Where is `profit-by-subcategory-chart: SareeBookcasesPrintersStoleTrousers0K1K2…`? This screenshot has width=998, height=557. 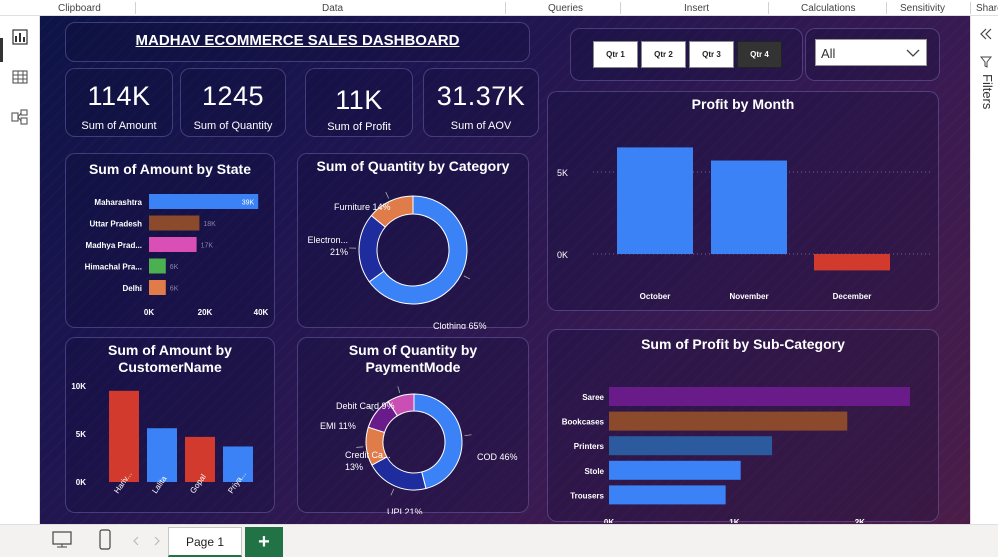 profit-by-subcategory-chart: SareeBookcasesPrintersStoleTrousers0K1K2… is located at coordinates (744, 426).